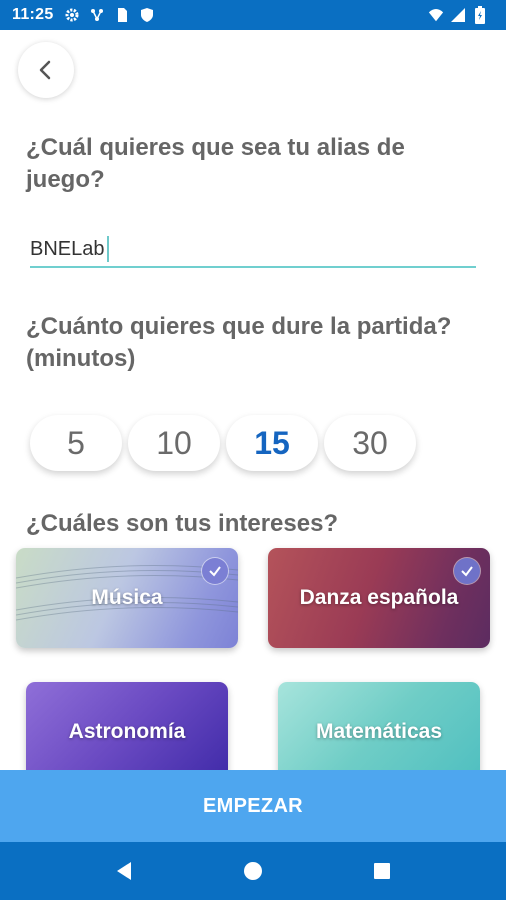 This screenshot has height=900, width=506. Describe the element at coordinates (108, 249) in the screenshot. I see `text-caret` at that location.